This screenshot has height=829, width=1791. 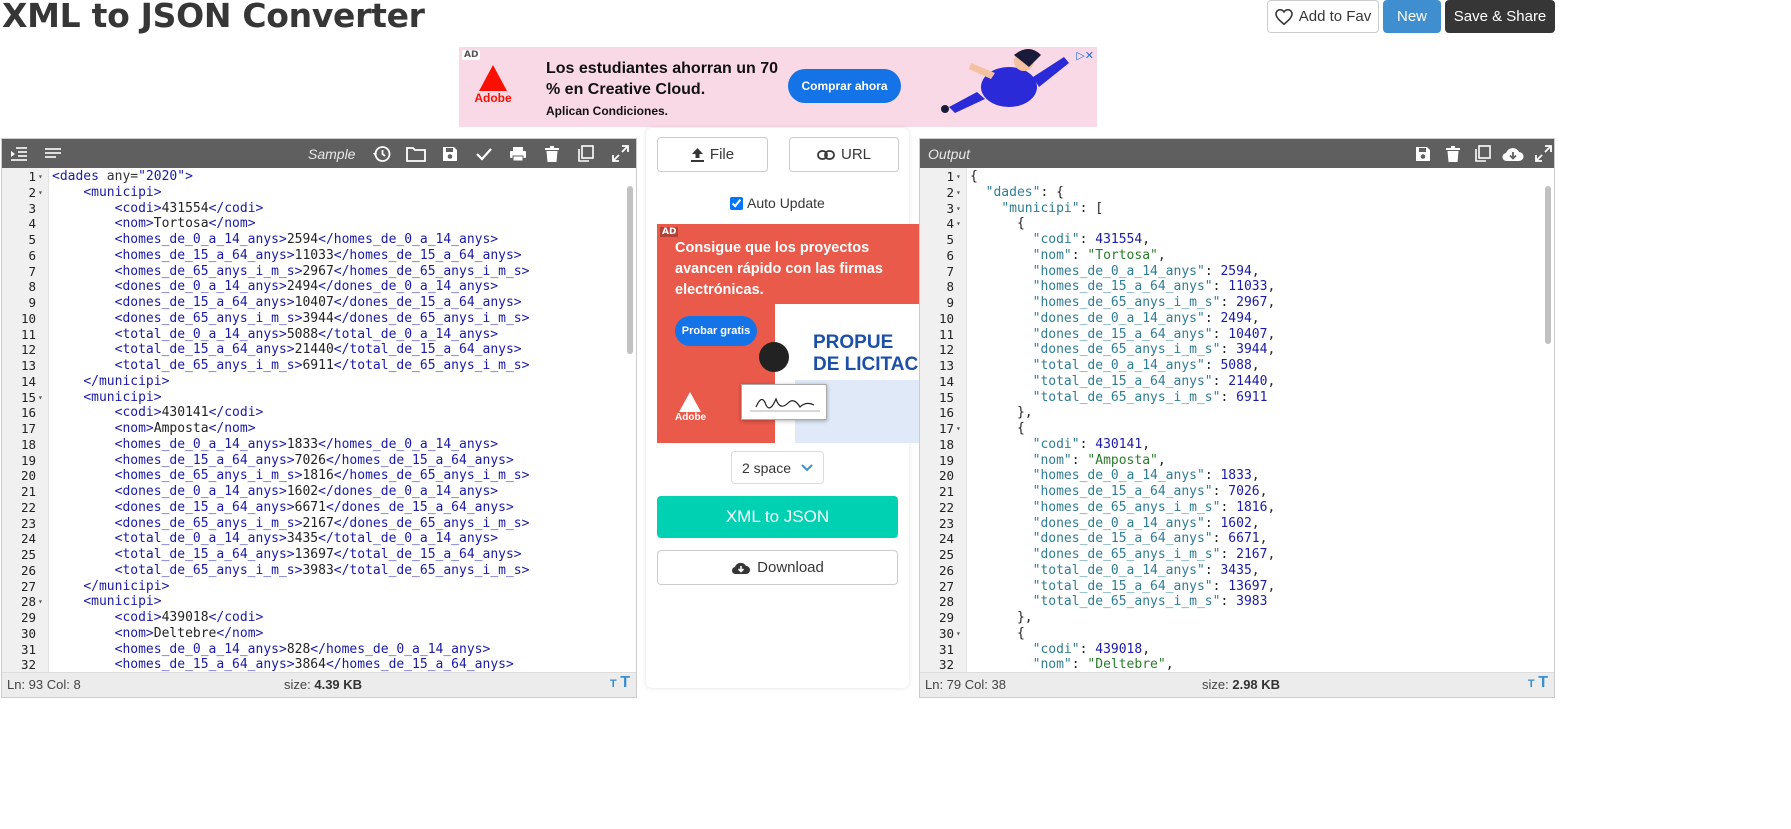 What do you see at coordinates (493, 98) in the screenshot?
I see `adobe-logo-text: Adobe` at bounding box center [493, 98].